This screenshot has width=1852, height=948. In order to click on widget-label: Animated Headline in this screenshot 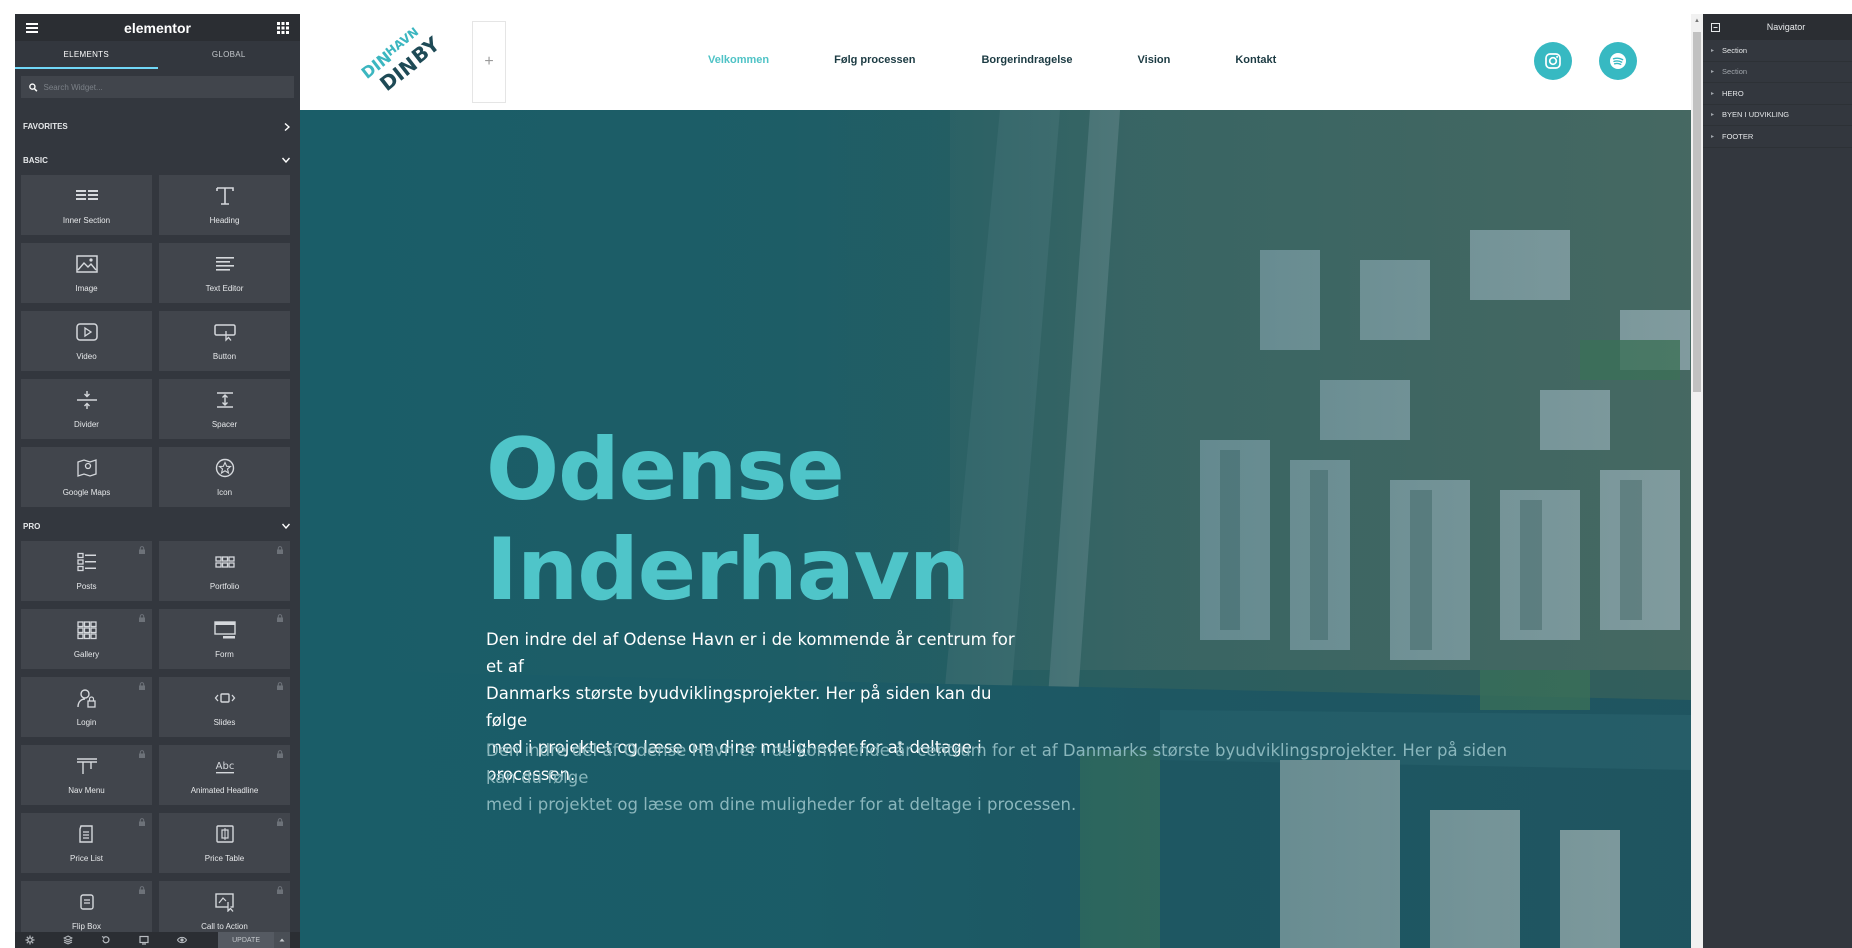, I will do `click(224, 790)`.